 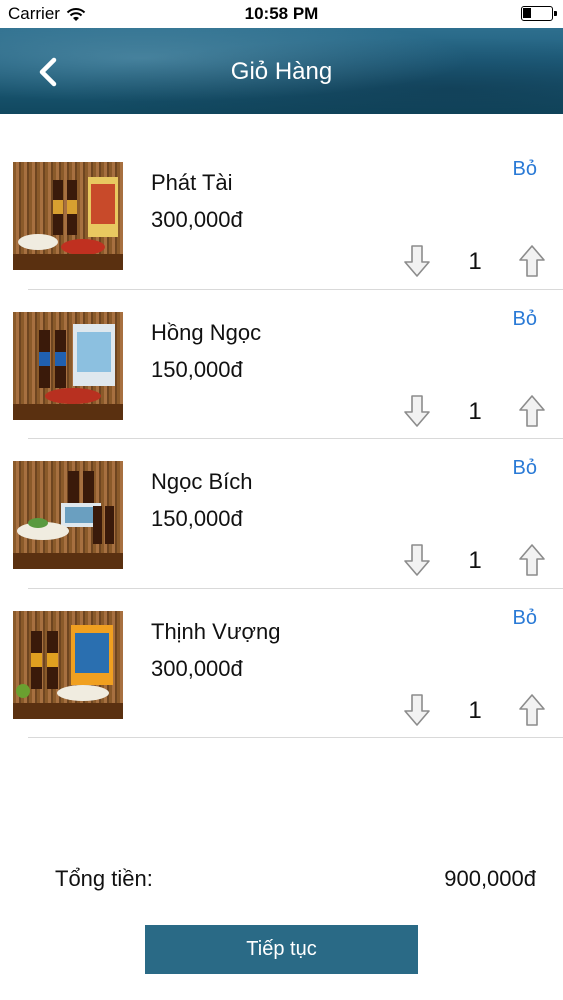 What do you see at coordinates (281, 663) in the screenshot?
I see `cart-item: Thịnh Vượng 300,000đ Bỏ 1` at bounding box center [281, 663].